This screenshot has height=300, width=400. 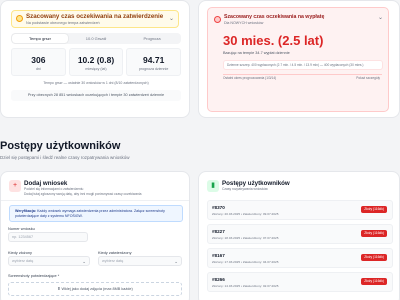 What do you see at coordinates (59, 289) in the screenshot?
I see `upload-icon: ⬆` at bounding box center [59, 289].